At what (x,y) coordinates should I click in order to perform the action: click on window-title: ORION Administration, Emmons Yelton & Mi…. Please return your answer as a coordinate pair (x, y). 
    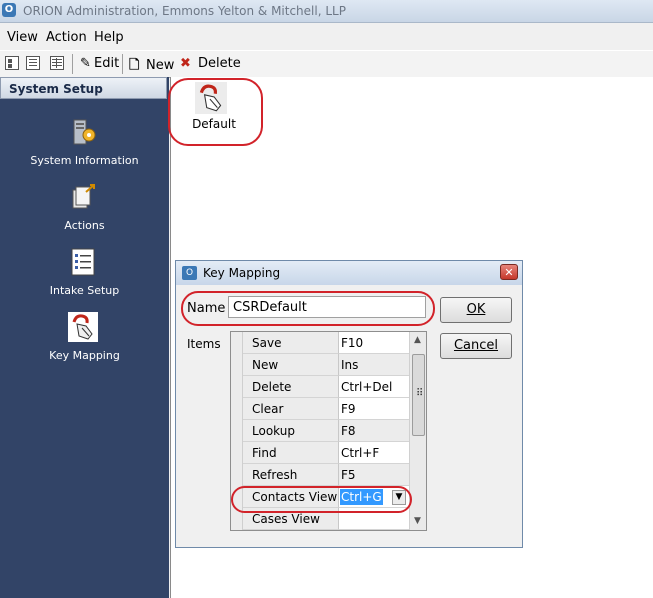
    Looking at the image, I should click on (184, 11).